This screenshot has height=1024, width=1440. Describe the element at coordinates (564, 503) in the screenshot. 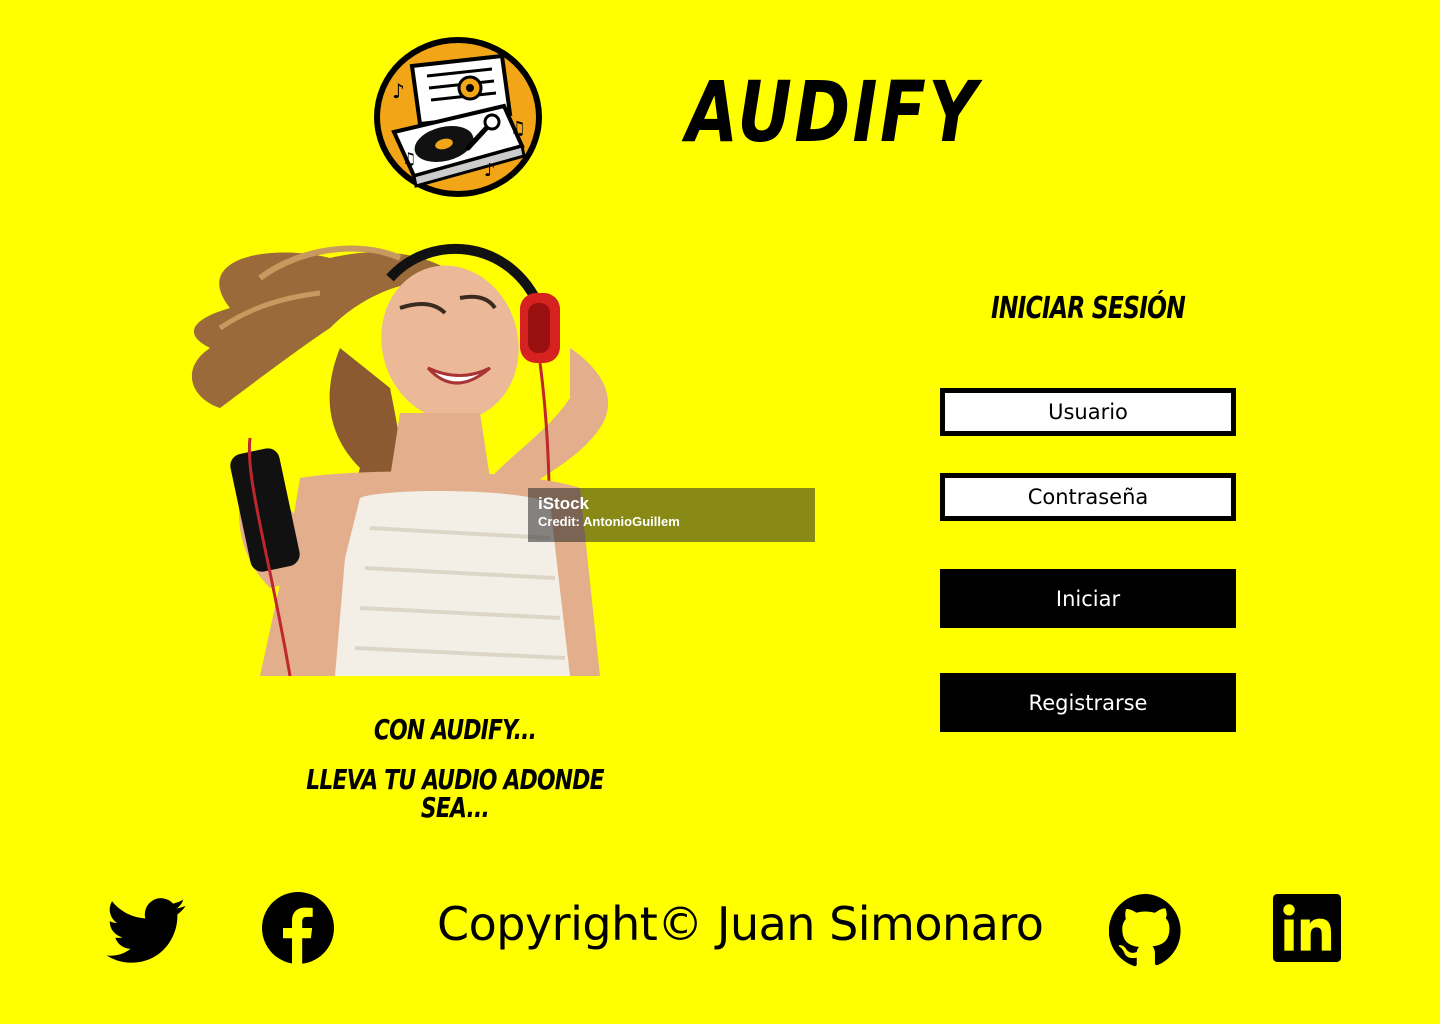

I see `watermark-brand: iStock` at that location.